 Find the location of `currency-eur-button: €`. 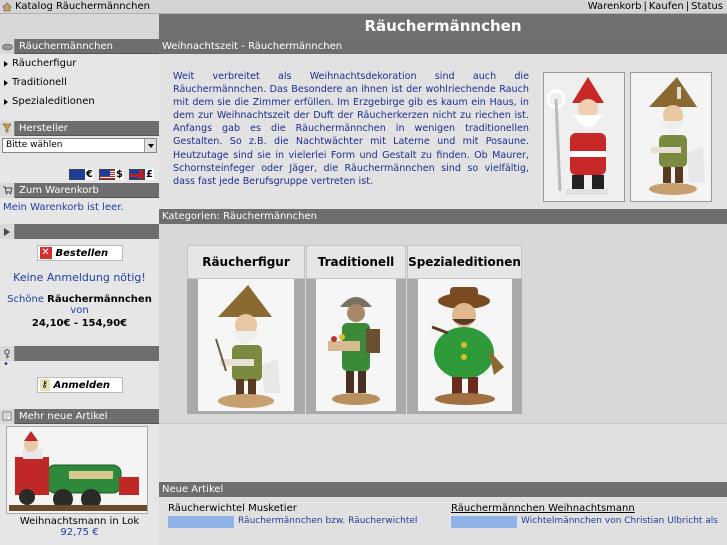

currency-eur-button: € is located at coordinates (81, 174).